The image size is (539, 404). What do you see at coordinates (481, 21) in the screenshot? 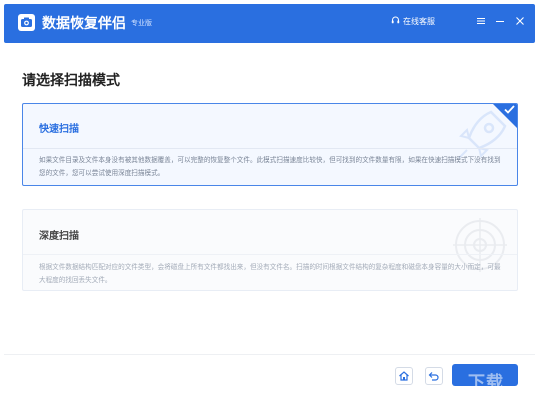
I see `menu-icon` at bounding box center [481, 21].